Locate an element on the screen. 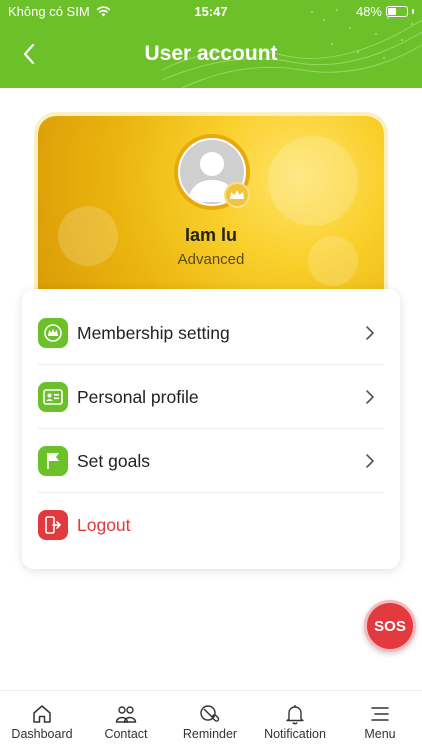 Image resolution: width=422 pixels, height=750 pixels. card-glow is located at coordinates (313, 181).